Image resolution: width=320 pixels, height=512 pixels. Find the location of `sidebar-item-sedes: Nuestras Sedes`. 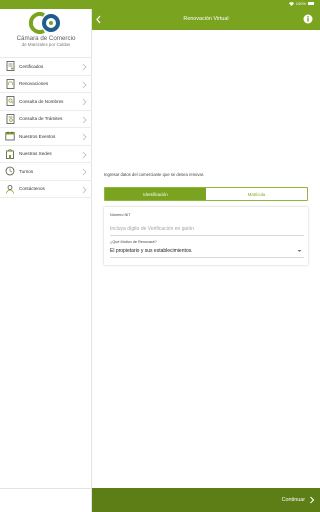

sidebar-item-sedes: Nuestras Sedes is located at coordinates (46, 154).